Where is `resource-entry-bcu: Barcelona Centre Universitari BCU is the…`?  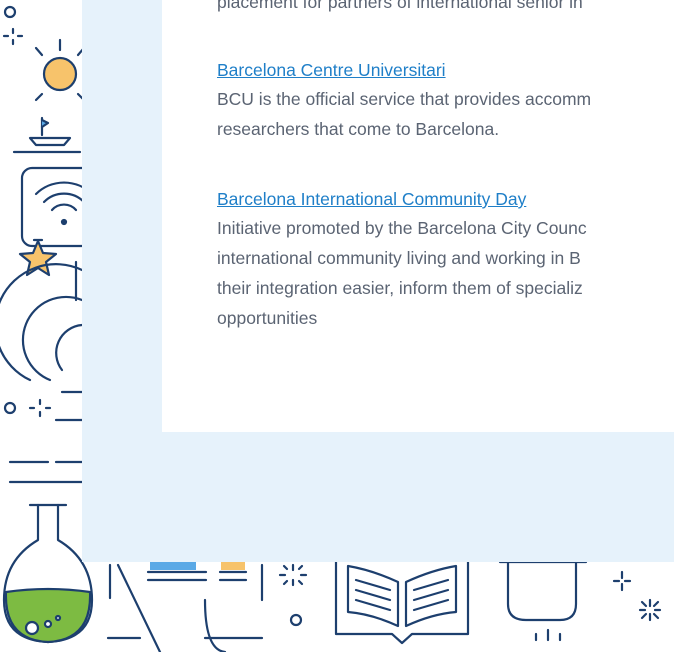 resource-entry-bcu: Barcelona Centre Universitari BCU is the… is located at coordinates (404, 100).